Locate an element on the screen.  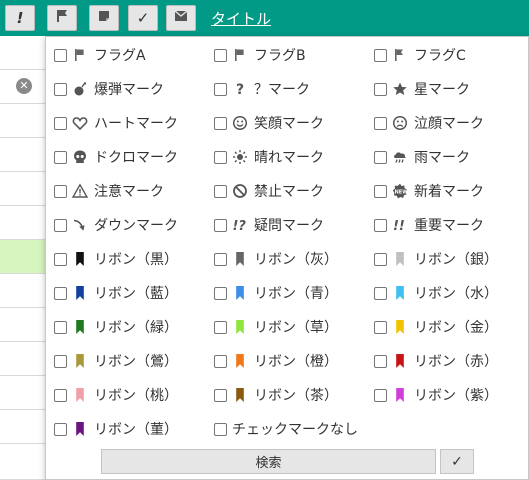
mark-option-label: ハートマーク is located at coordinates (136, 124).